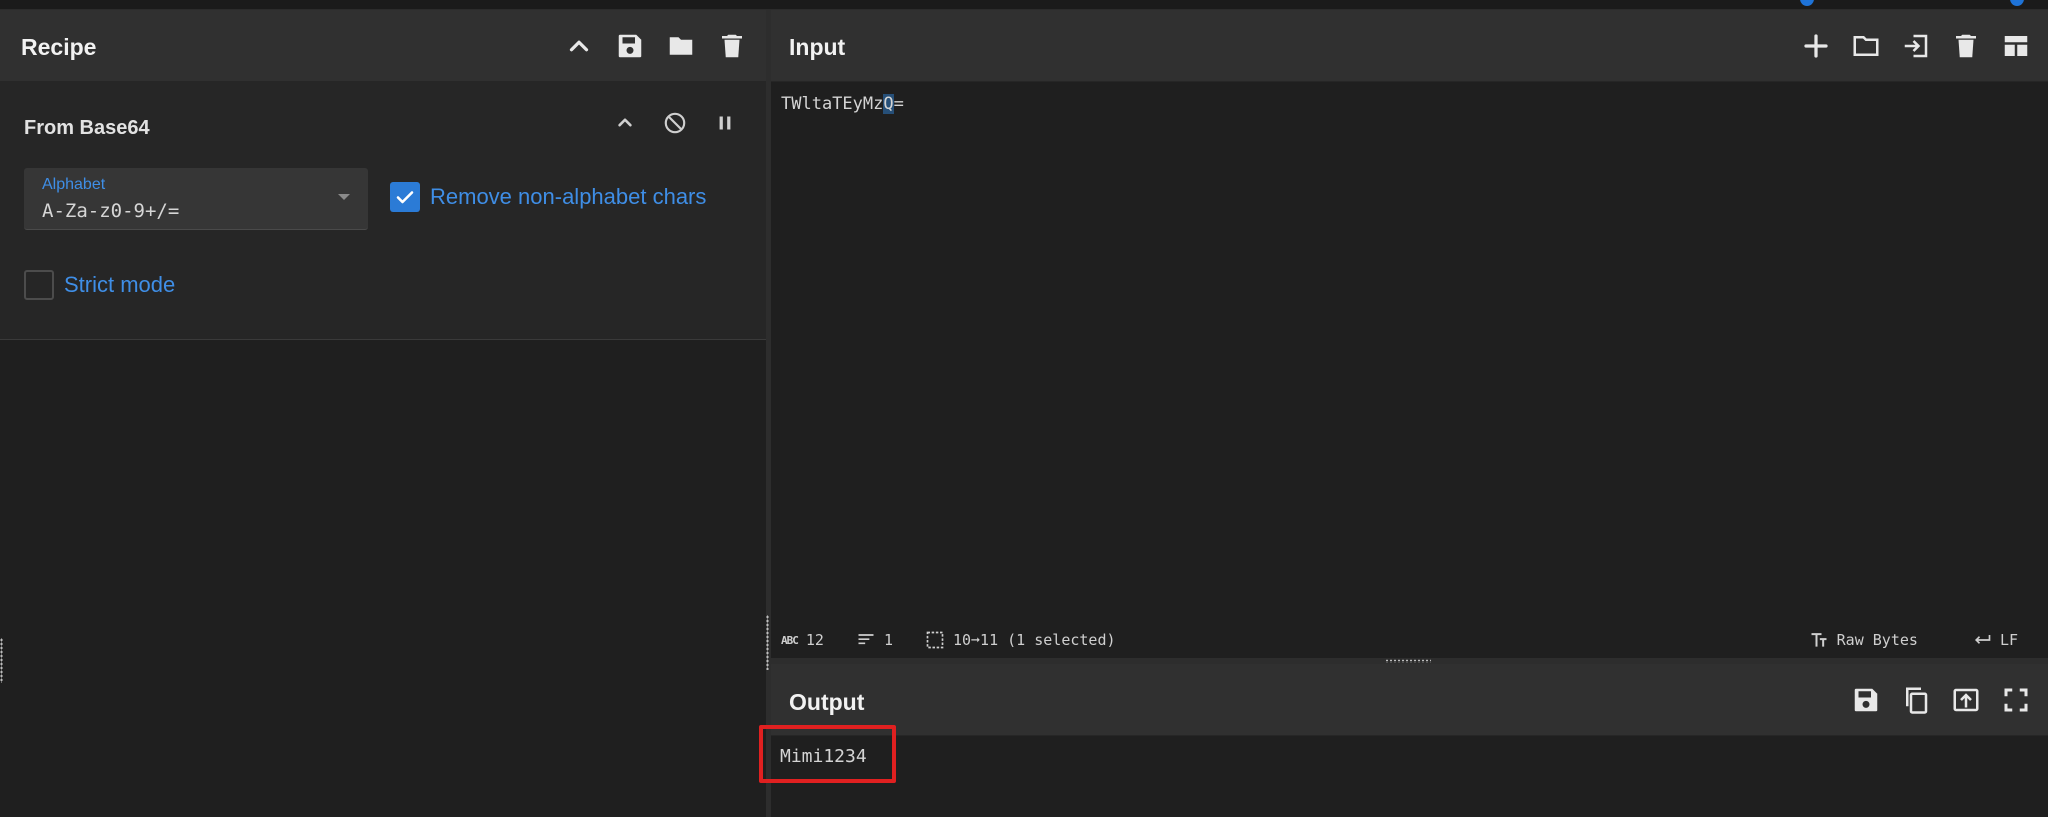 This screenshot has width=2048, height=817. Describe the element at coordinates (898, 104) in the screenshot. I see `input-text-tail: =` at that location.